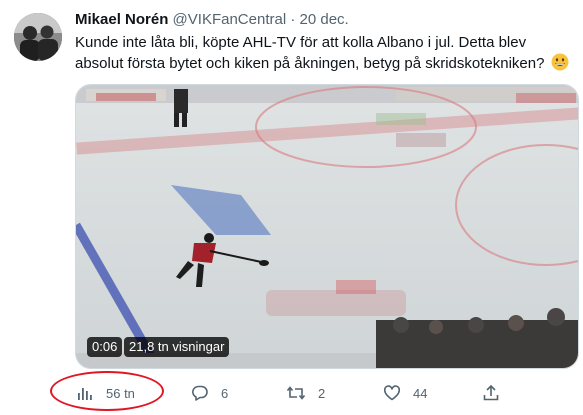 The width and height of the screenshot is (583, 415). What do you see at coordinates (322, 393) in the screenshot?
I see `retweet-count: 2` at bounding box center [322, 393].